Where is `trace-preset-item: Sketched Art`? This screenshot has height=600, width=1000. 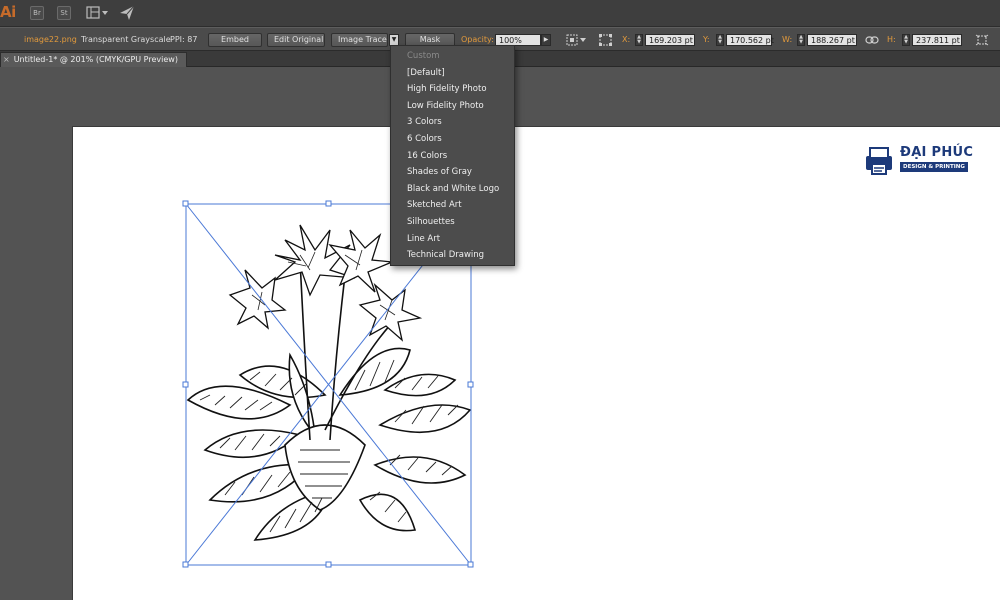
trace-preset-item: Sketched Art is located at coordinates (452, 205).